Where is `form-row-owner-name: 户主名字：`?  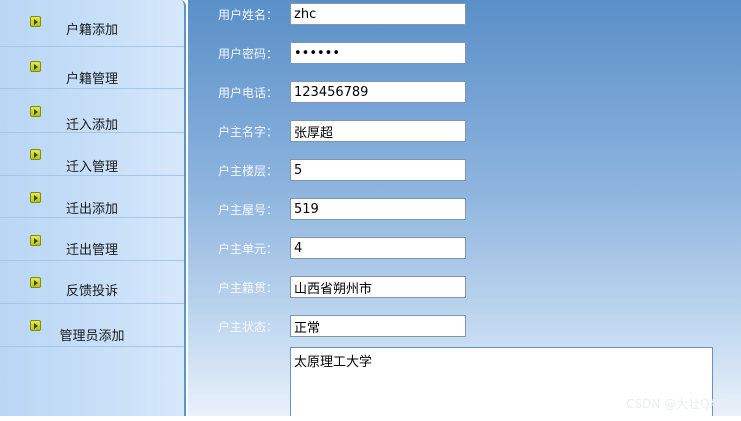
form-row-owner-name: 户主名字： is located at coordinates (464, 131).